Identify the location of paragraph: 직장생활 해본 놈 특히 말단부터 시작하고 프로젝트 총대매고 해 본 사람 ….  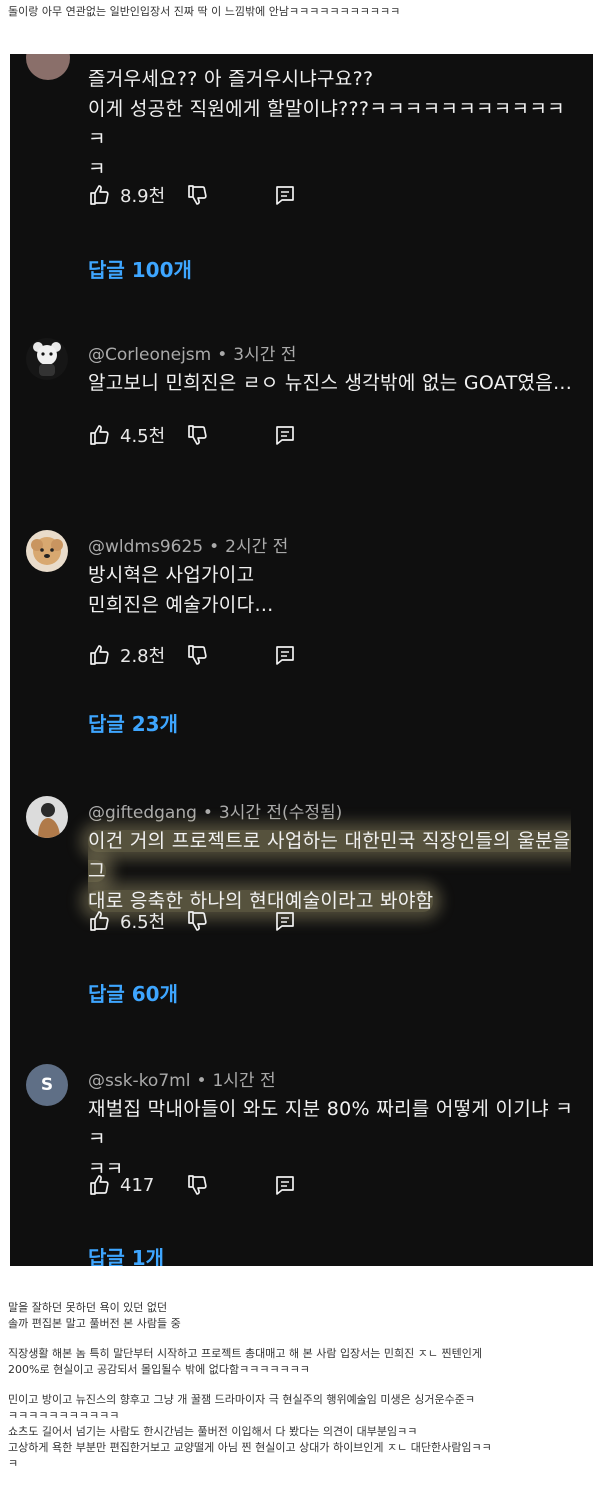
(245, 1361).